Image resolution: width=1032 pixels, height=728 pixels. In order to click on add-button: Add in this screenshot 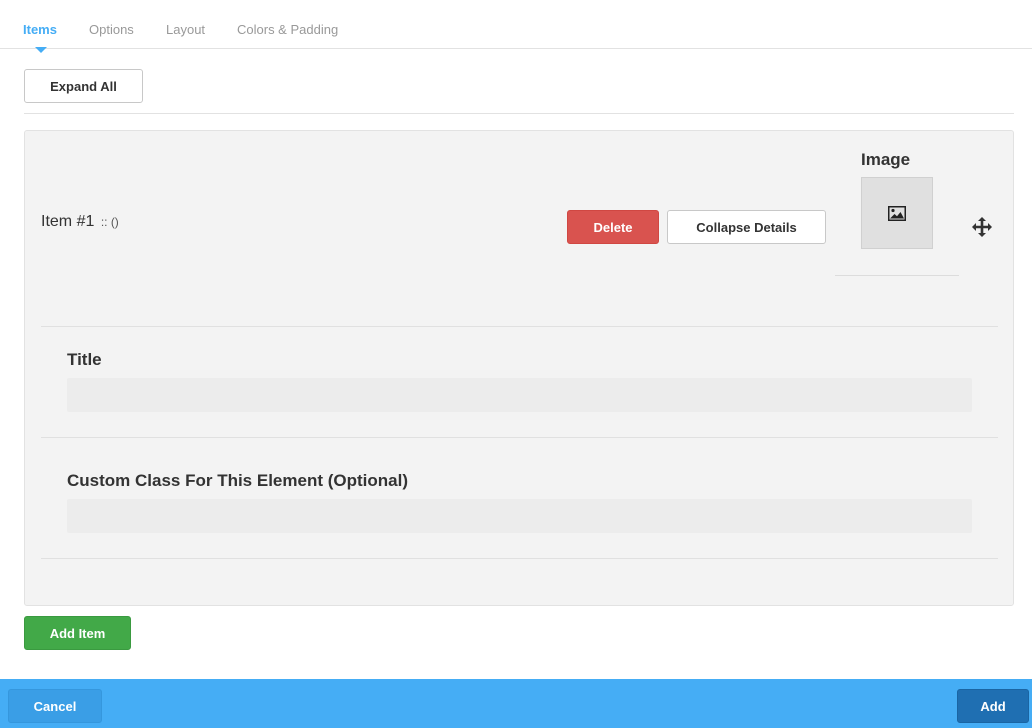, I will do `click(993, 706)`.